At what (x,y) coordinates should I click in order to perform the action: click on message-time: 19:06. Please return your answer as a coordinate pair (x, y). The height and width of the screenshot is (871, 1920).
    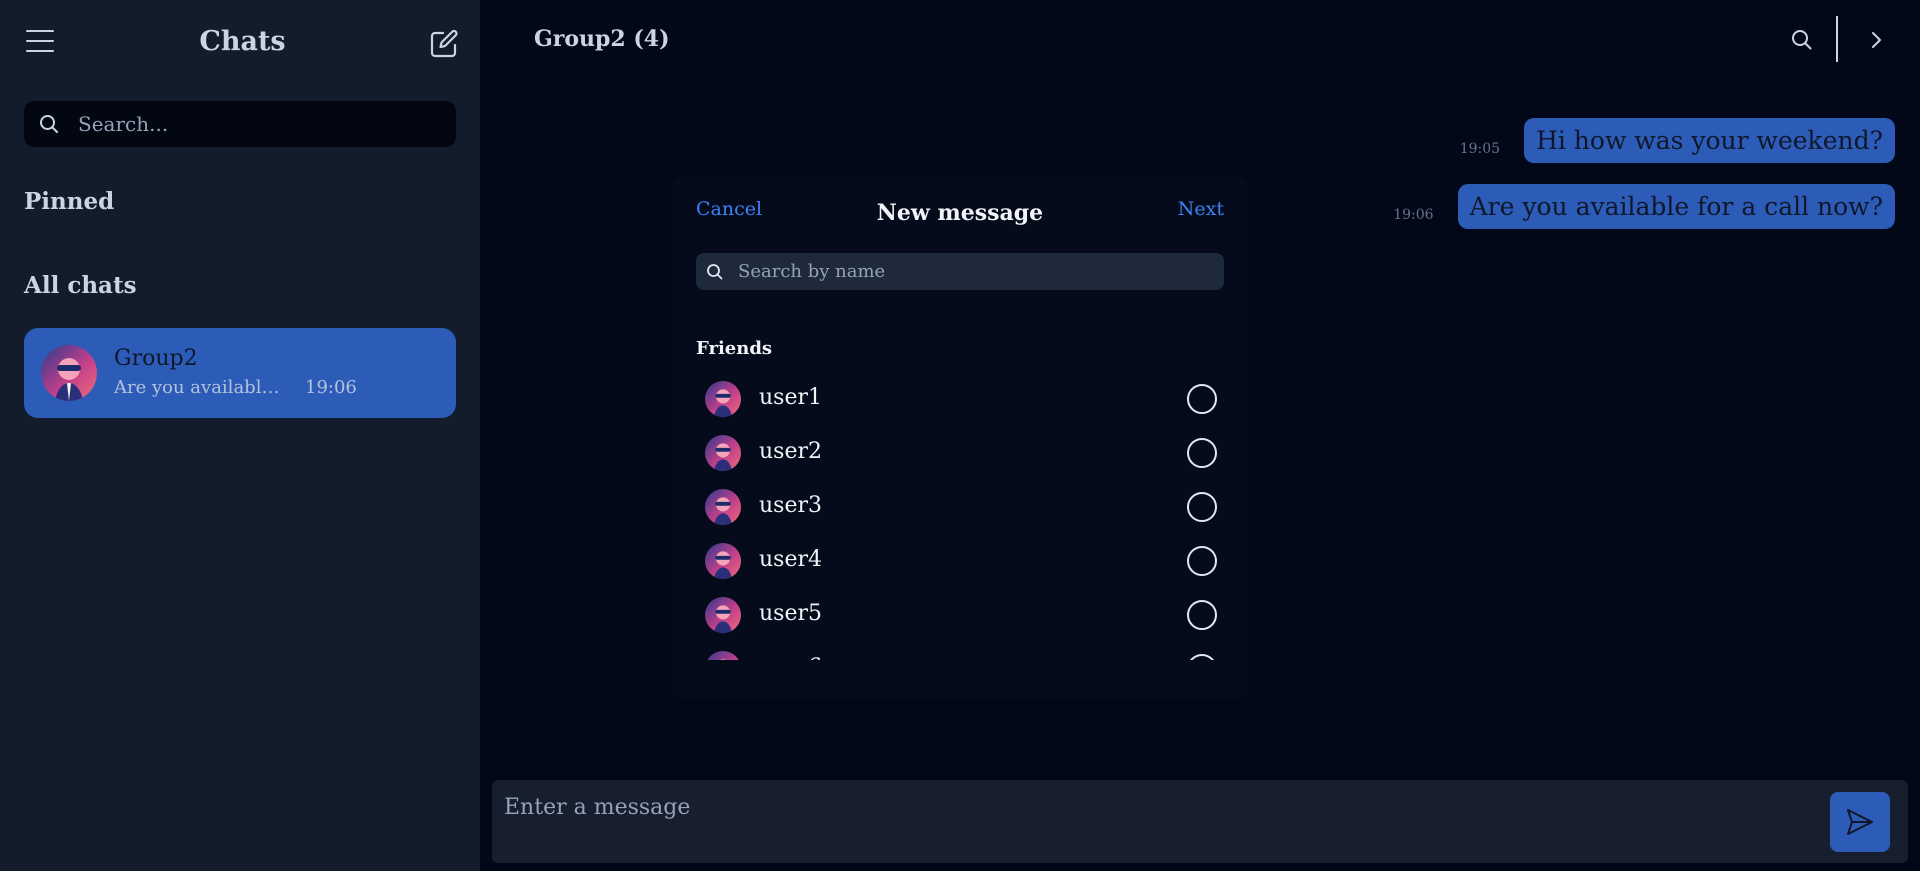
    Looking at the image, I should click on (1413, 215).